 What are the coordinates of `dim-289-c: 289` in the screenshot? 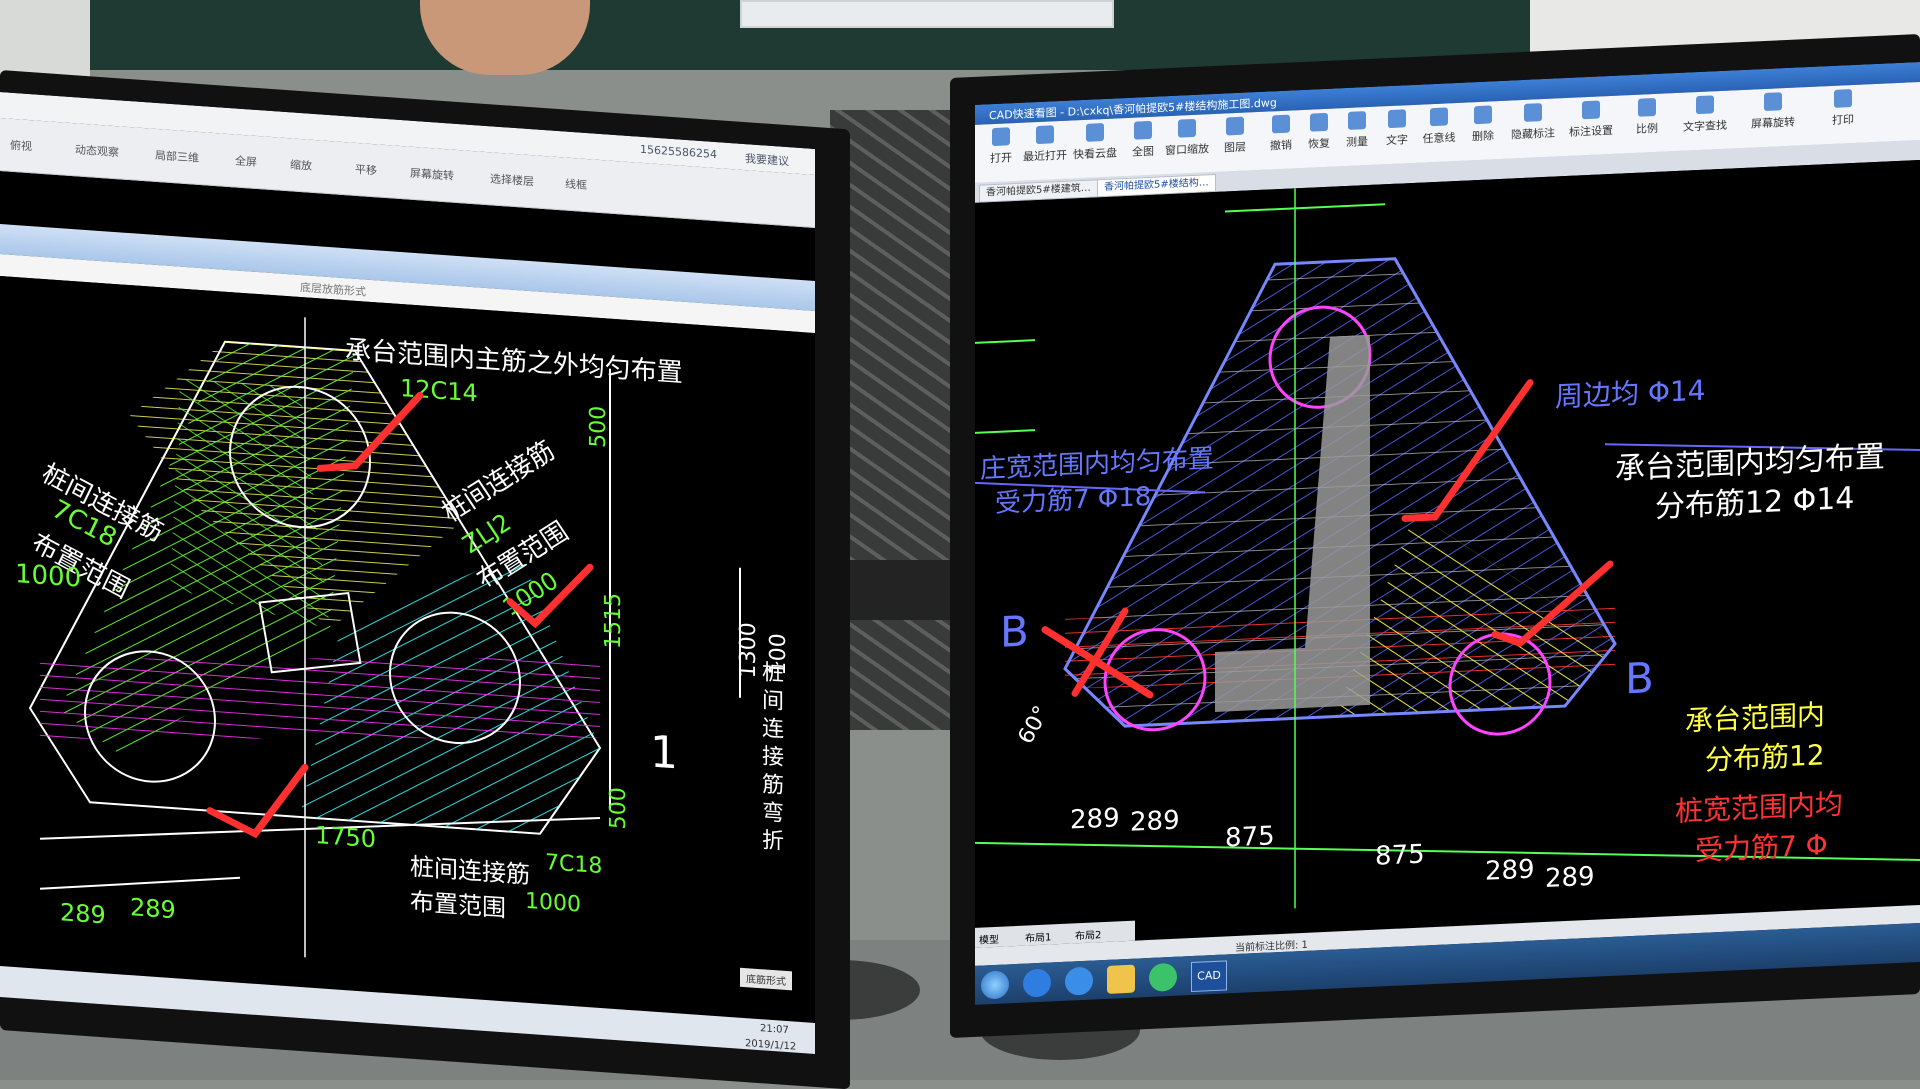 It's located at (1510, 870).